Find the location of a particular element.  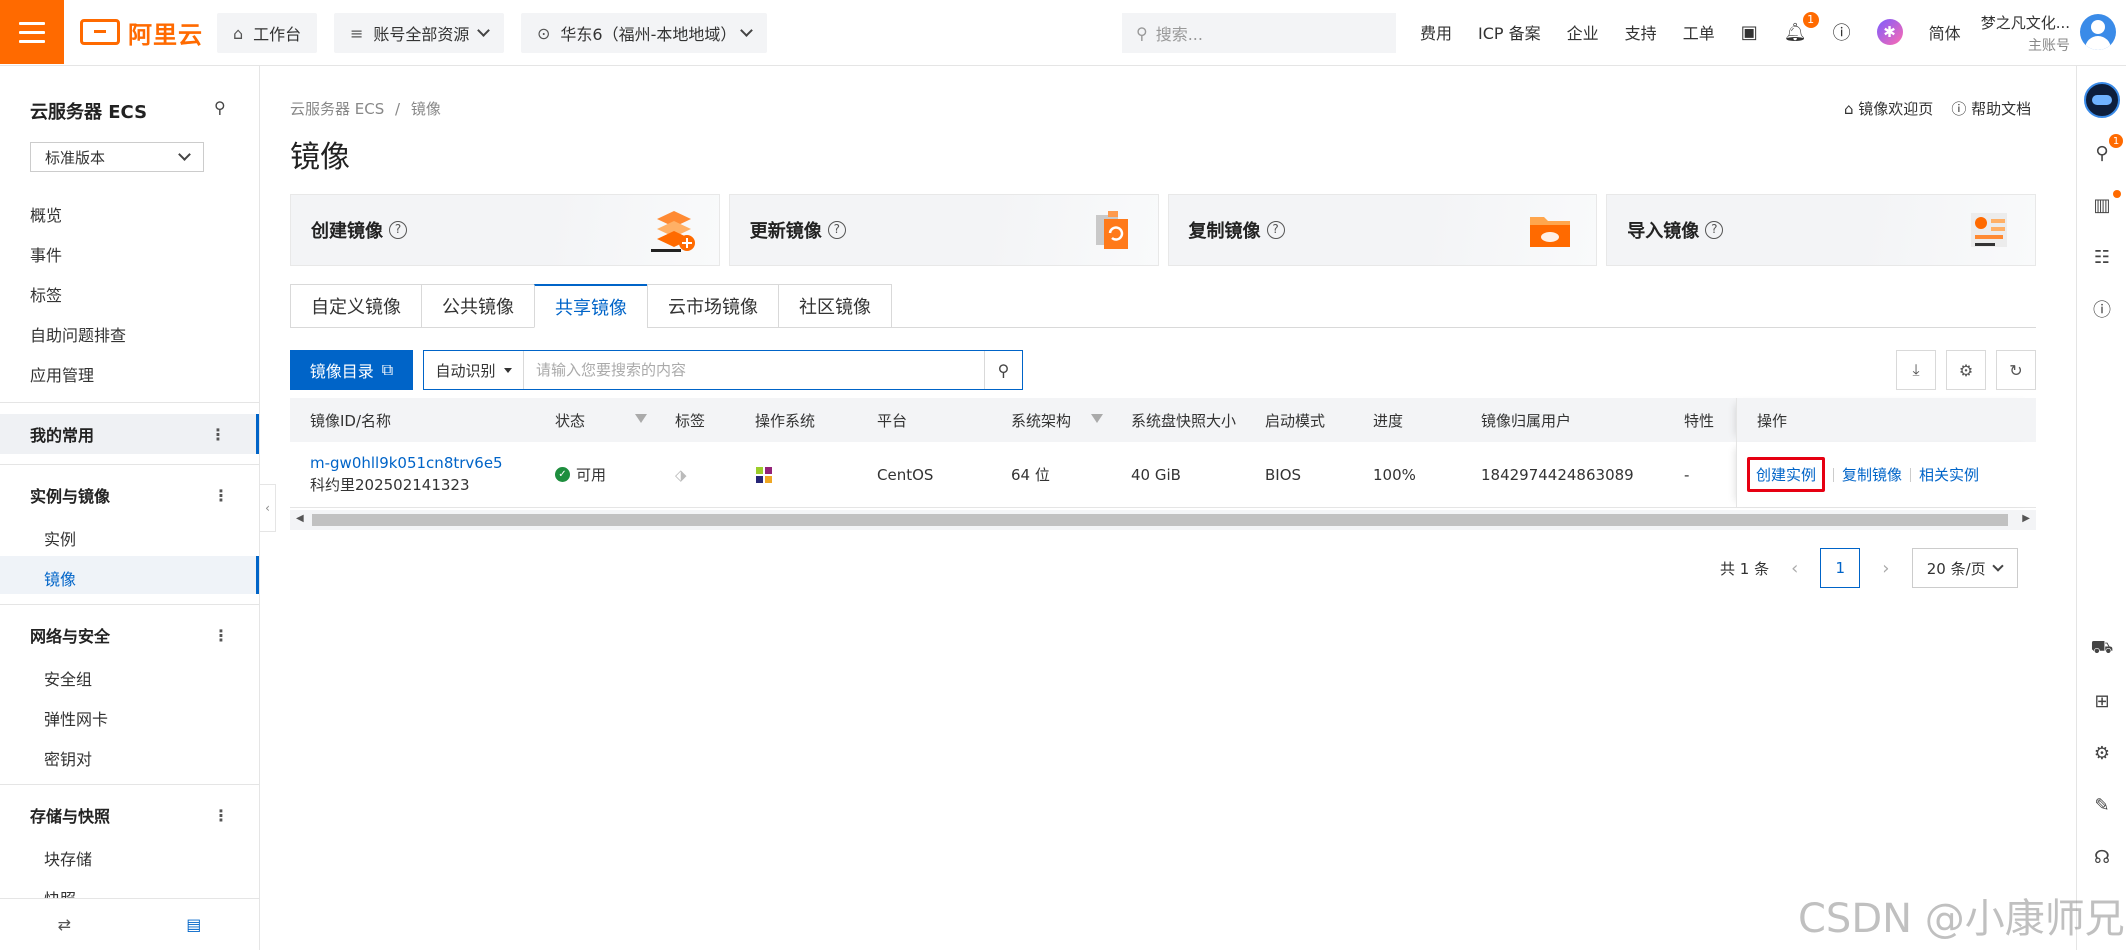

download-icon: ⤓ is located at coordinates (1916, 370).